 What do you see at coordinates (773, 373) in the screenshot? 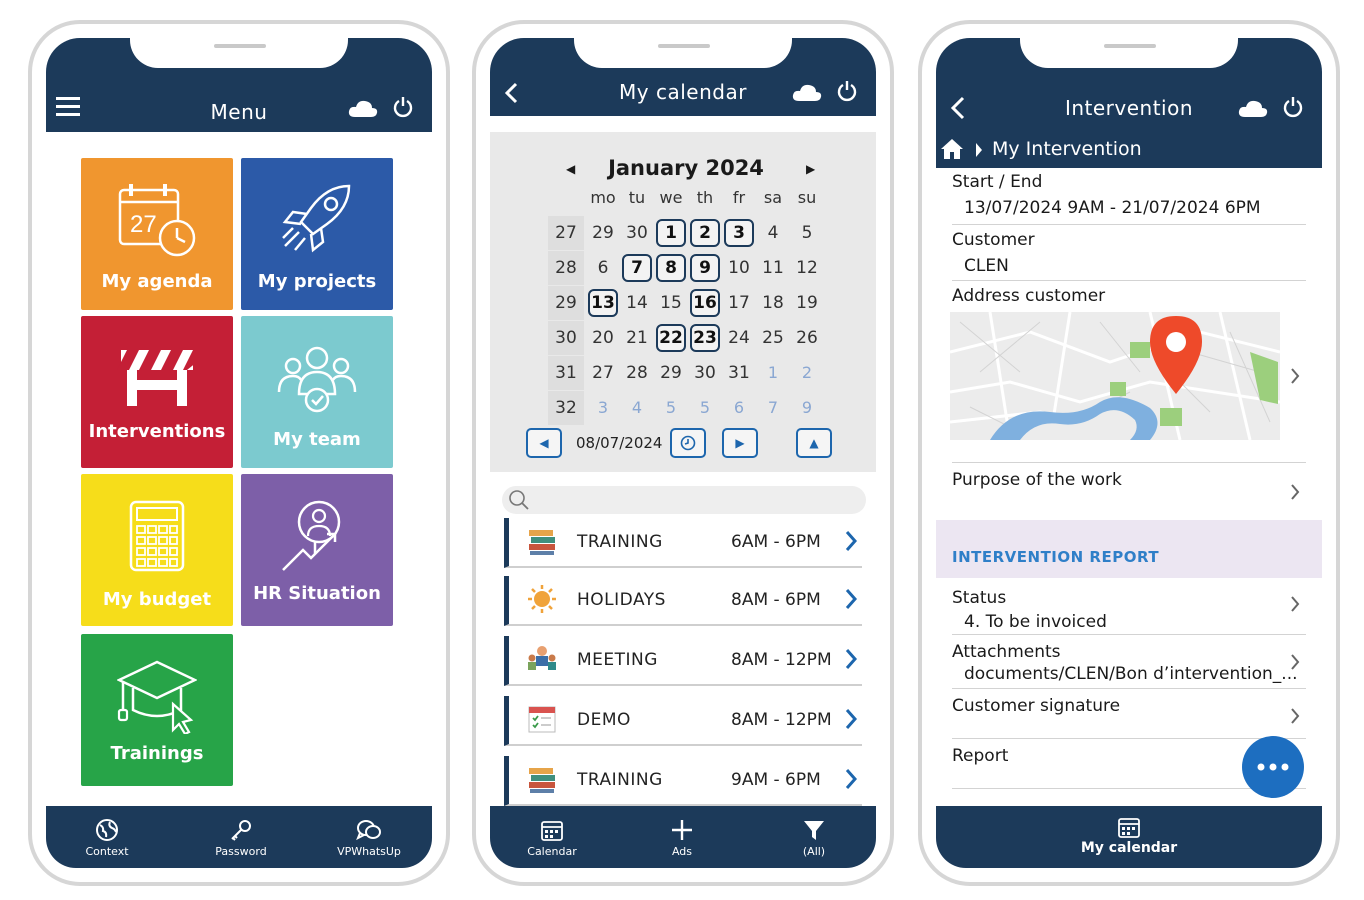
I see `calendar-day: 1` at bounding box center [773, 373].